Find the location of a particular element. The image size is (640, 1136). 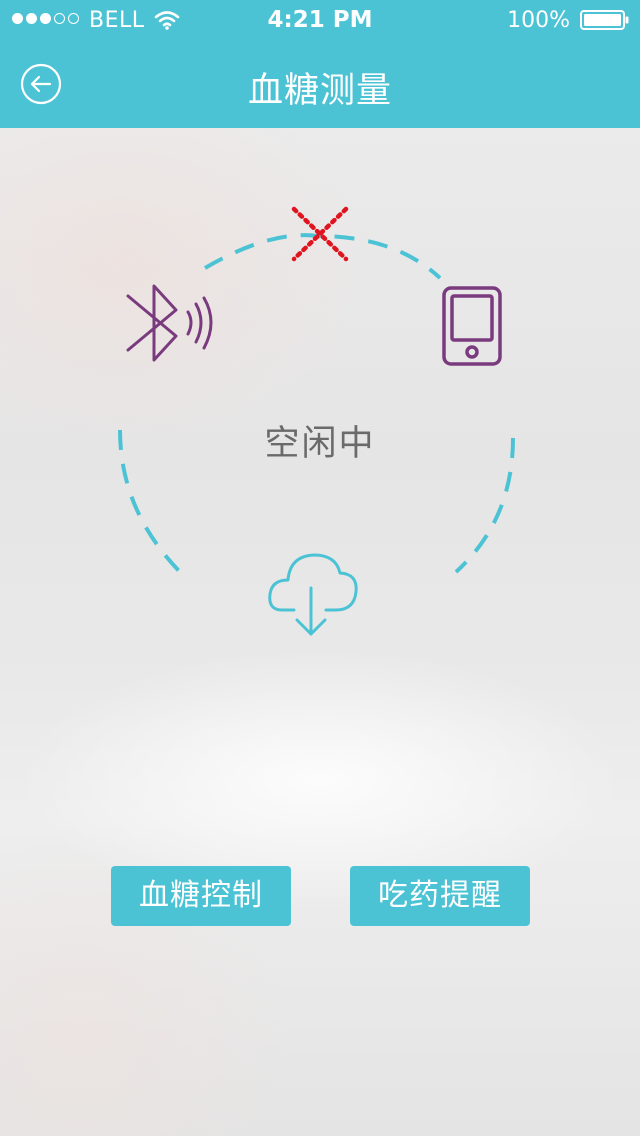

status-bar: BELL 4:21 PM 100% is located at coordinates (320, 20).